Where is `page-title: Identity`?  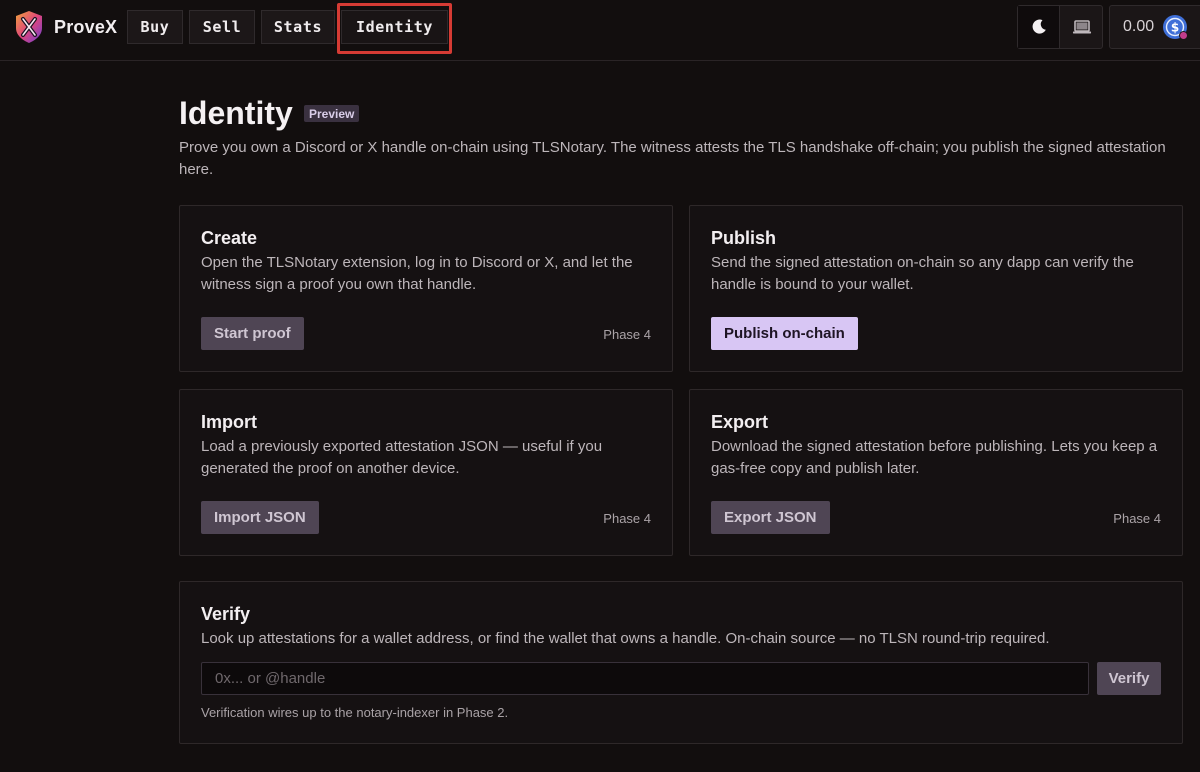
page-title: Identity is located at coordinates (236, 113).